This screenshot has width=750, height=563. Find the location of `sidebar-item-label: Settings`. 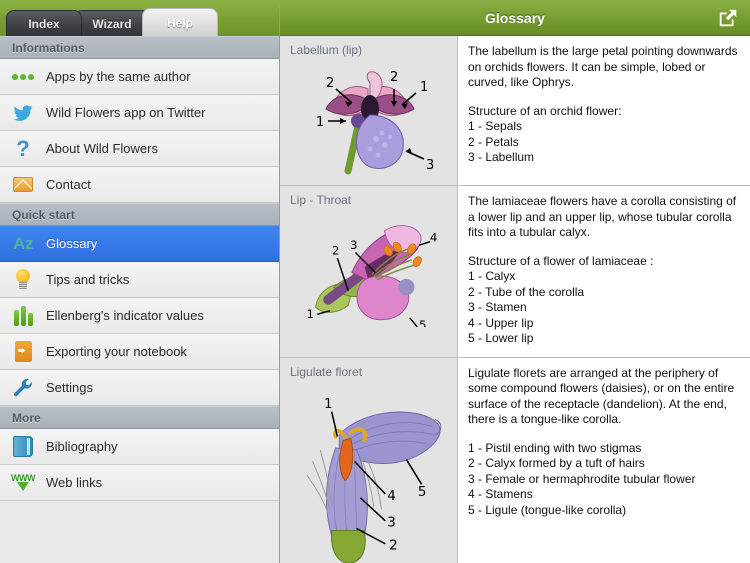

sidebar-item-label: Settings is located at coordinates (69, 387).